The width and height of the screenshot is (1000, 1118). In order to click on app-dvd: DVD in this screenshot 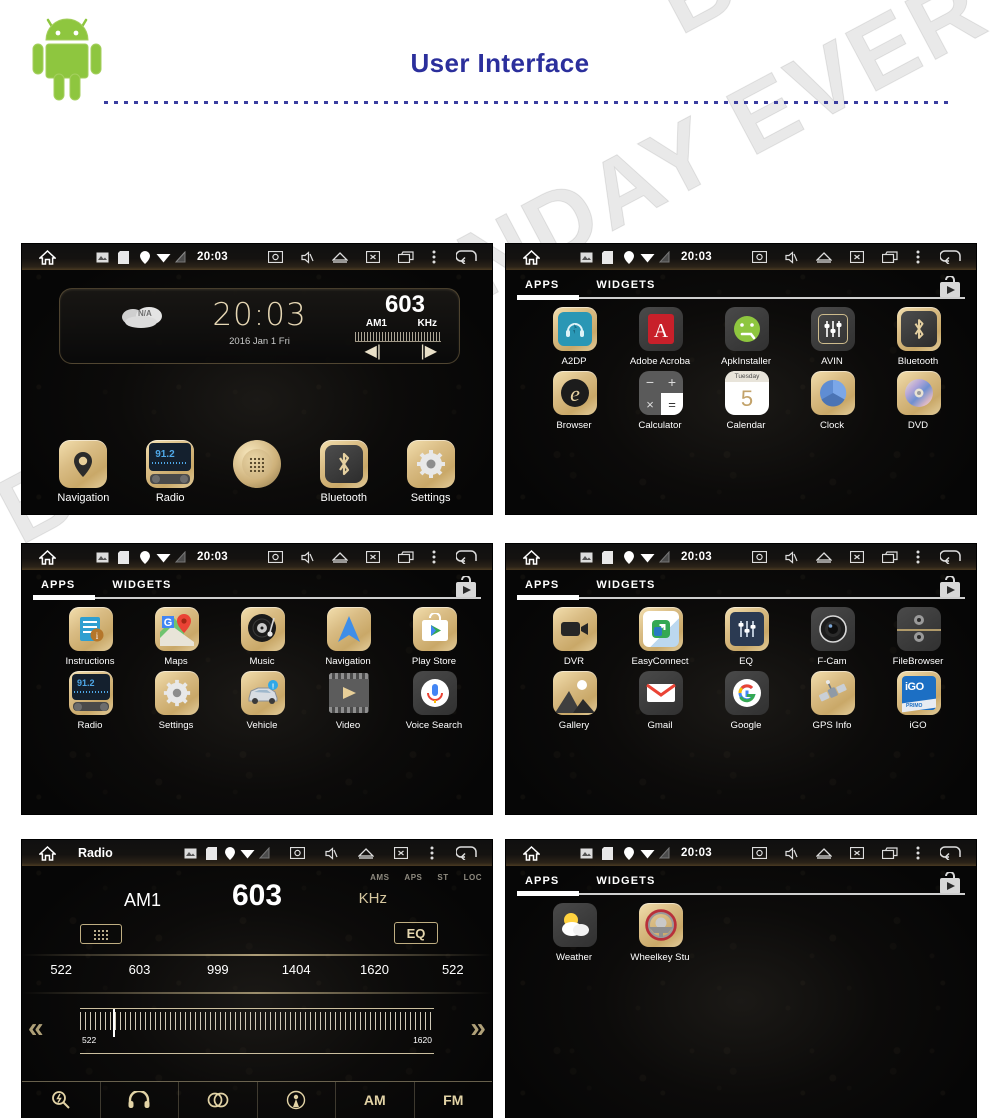, I will do `click(919, 401)`.